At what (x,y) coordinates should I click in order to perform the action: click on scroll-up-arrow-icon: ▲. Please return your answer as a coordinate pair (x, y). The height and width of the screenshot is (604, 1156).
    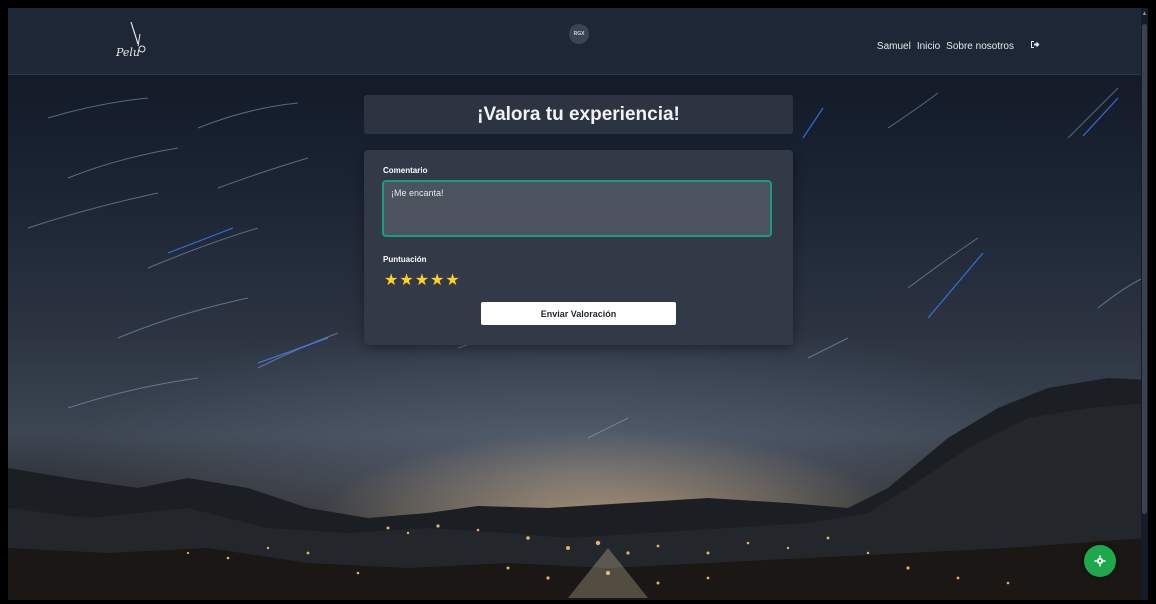
    Looking at the image, I should click on (1144, 14).